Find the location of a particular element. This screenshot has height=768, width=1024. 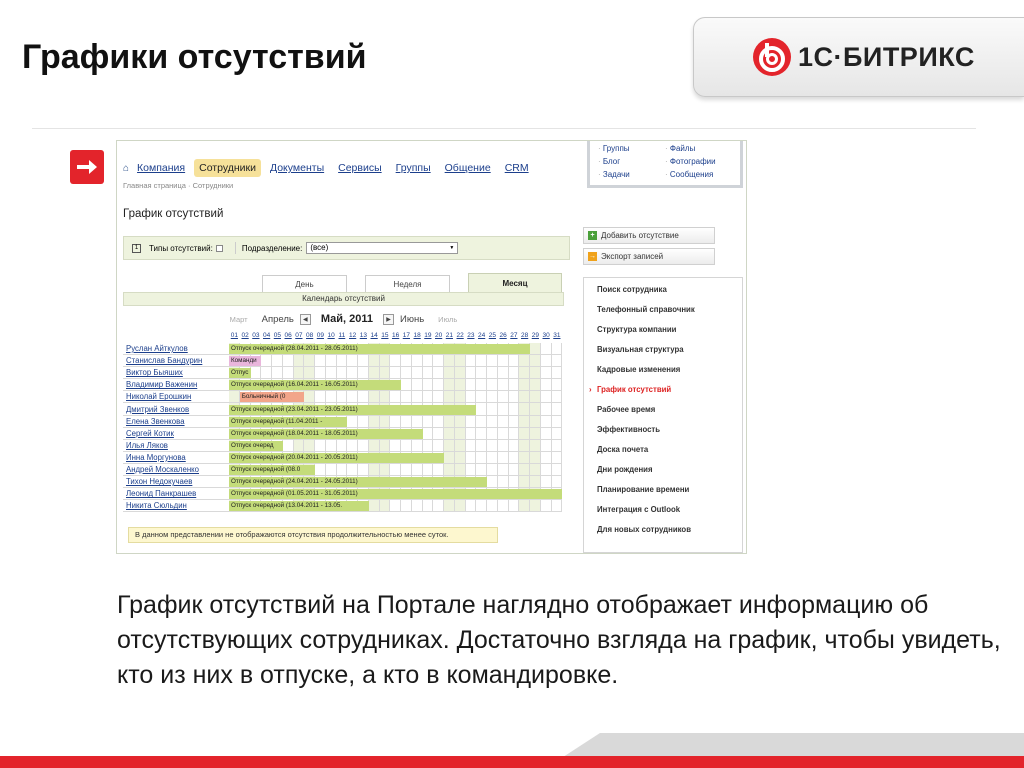

day-number: 02 is located at coordinates (245, 335).